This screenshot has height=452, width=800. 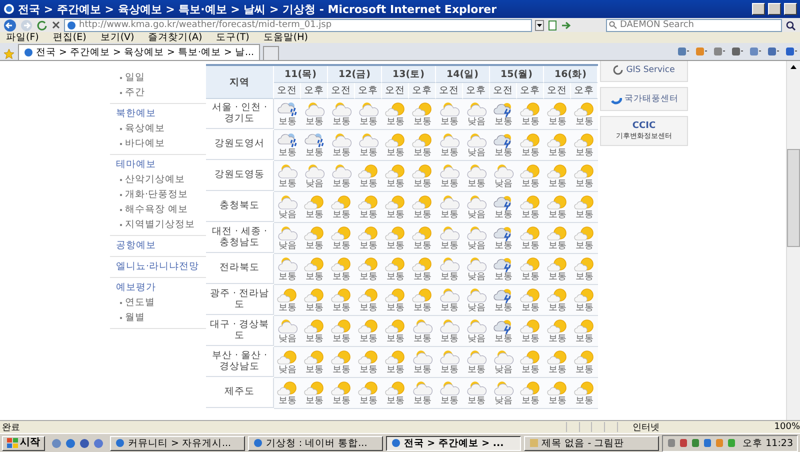 What do you see at coordinates (591, 443) in the screenshot?
I see `taskbar-button: 제목 없음 - 그림판` at bounding box center [591, 443].